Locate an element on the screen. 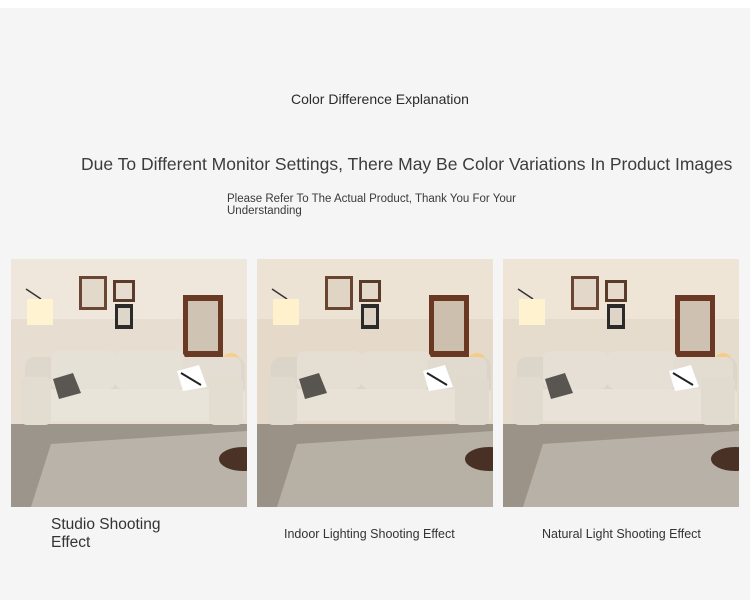 This screenshot has width=750, height=615. sofa-photo-indoor is located at coordinates (375, 383).